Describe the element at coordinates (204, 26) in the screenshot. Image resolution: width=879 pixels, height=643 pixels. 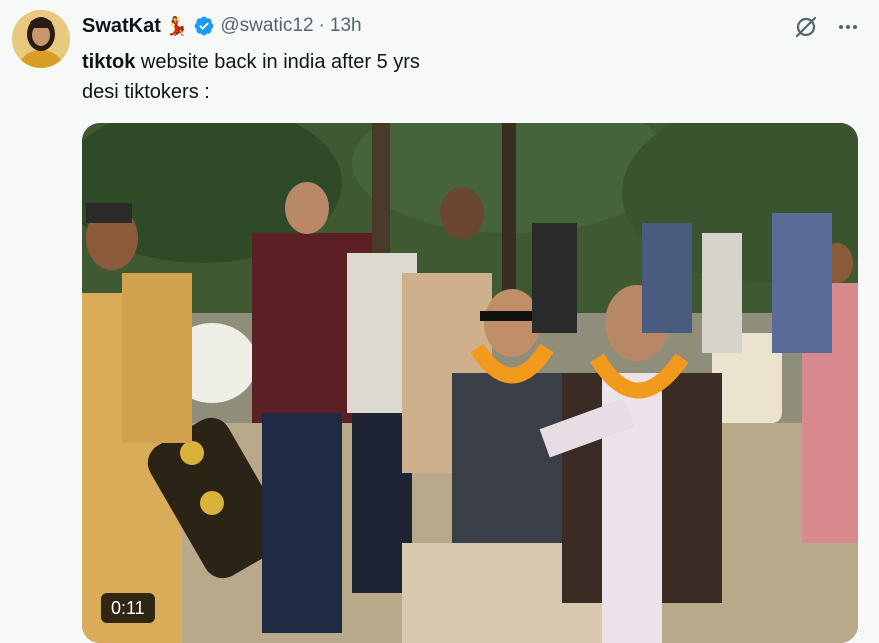
I see `verified-badge-icon` at that location.